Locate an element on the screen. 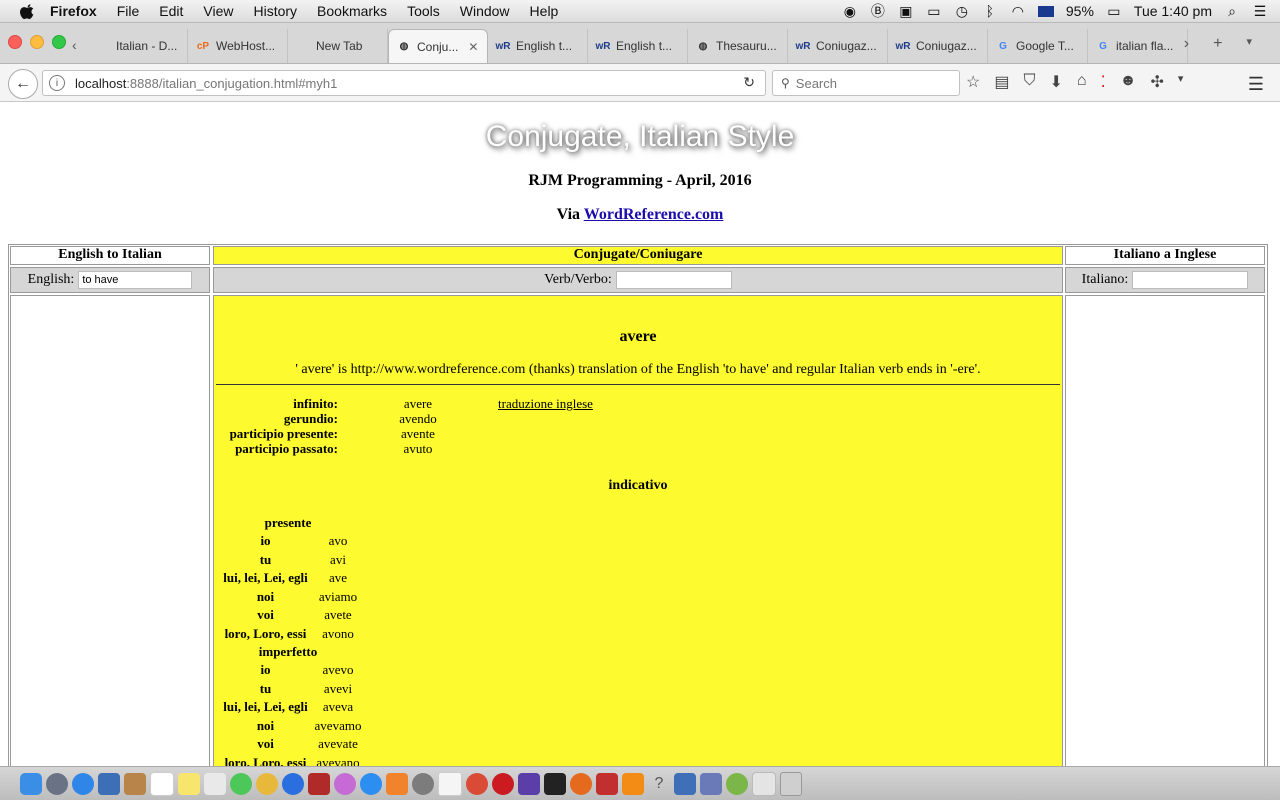  emoji-icon: ☻ is located at coordinates (1128, 82).